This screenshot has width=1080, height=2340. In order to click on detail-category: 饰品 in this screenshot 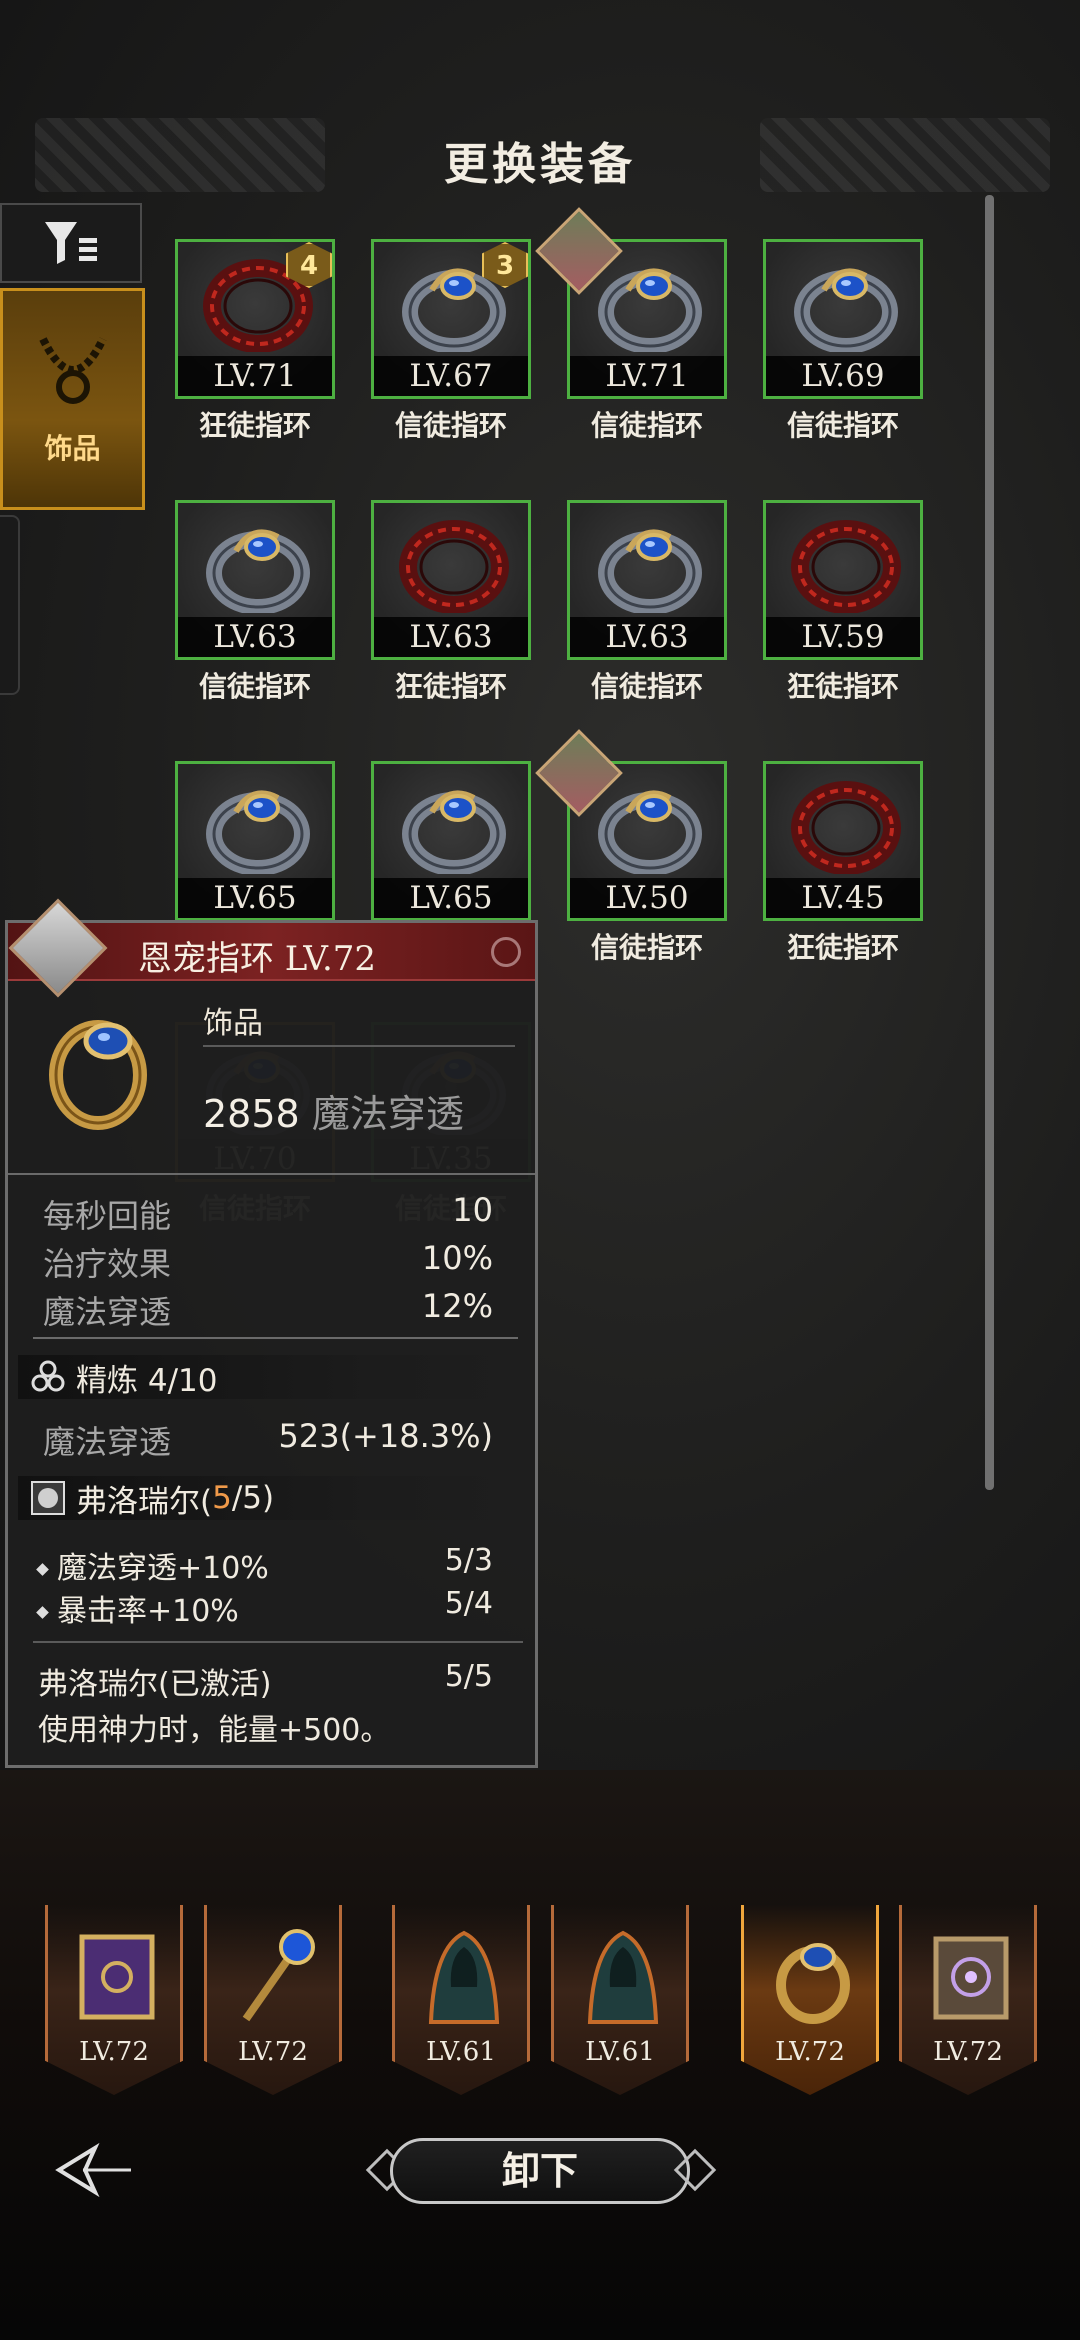, I will do `click(233, 1023)`.